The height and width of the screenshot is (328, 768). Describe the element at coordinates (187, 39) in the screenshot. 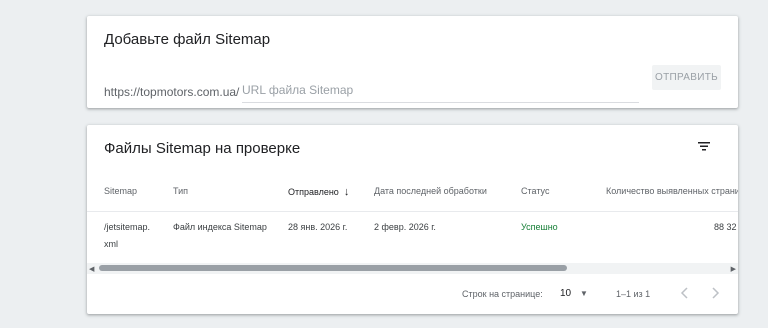

I see `add-sitemap-title: Добавьте файл Sitemap` at that location.